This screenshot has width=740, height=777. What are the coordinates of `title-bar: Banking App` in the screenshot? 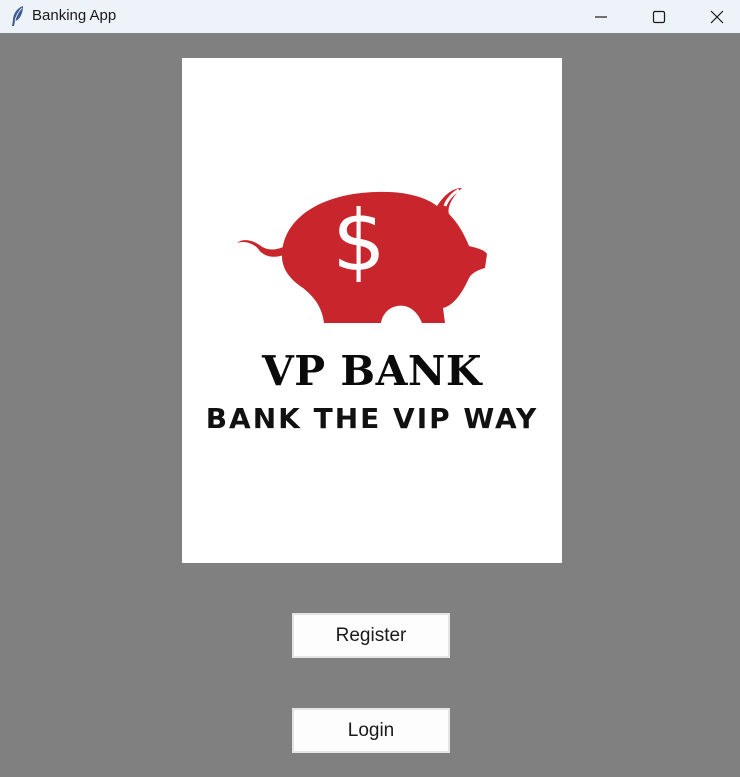 It's located at (370, 16).